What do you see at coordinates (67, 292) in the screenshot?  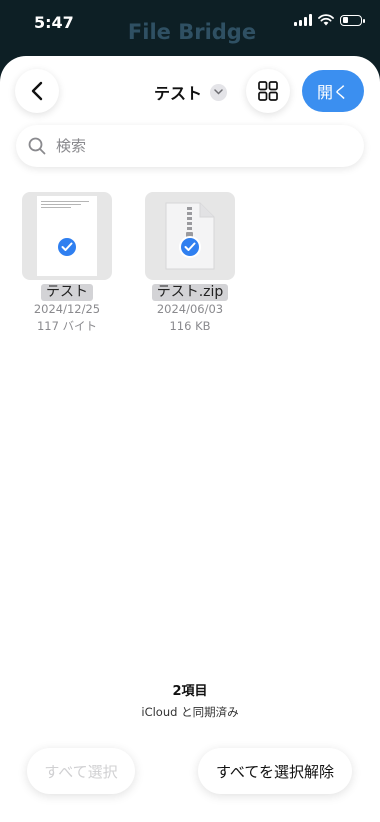 I see `file-name: テスト` at bounding box center [67, 292].